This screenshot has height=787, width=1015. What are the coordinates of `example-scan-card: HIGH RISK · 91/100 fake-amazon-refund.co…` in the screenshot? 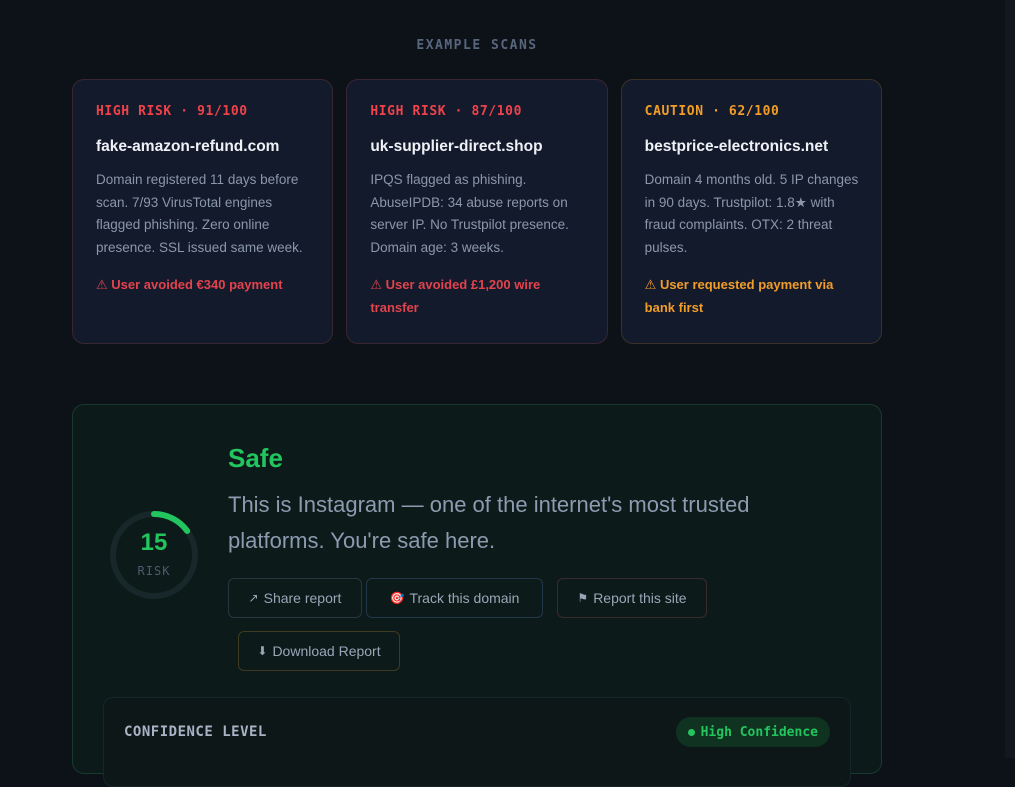 It's located at (203, 211).